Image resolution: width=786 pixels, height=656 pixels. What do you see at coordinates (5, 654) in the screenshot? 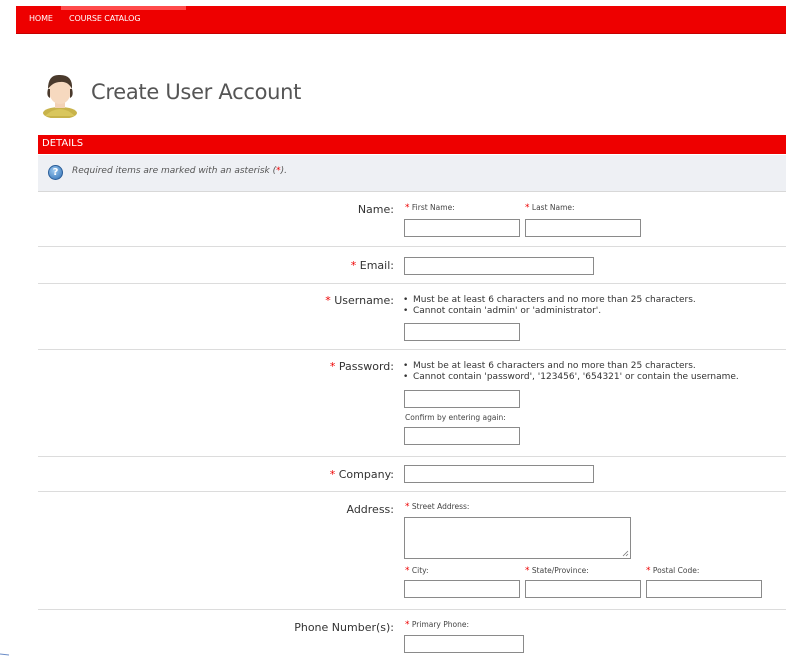
I see `scroll-edge-marker` at bounding box center [5, 654].